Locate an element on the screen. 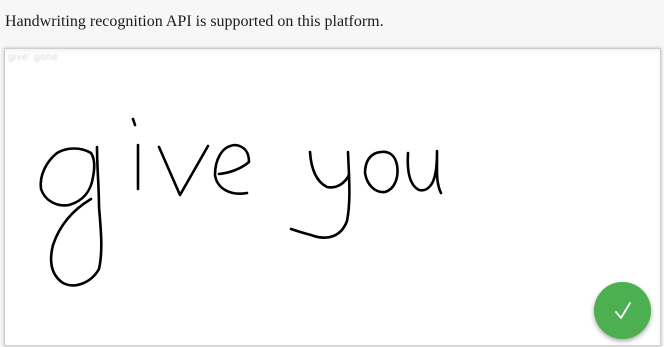  confirm-button is located at coordinates (622, 310).